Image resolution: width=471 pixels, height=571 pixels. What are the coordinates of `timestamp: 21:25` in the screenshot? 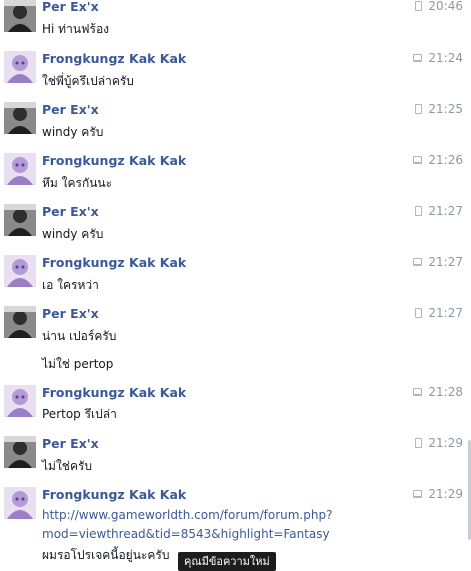 It's located at (445, 109).